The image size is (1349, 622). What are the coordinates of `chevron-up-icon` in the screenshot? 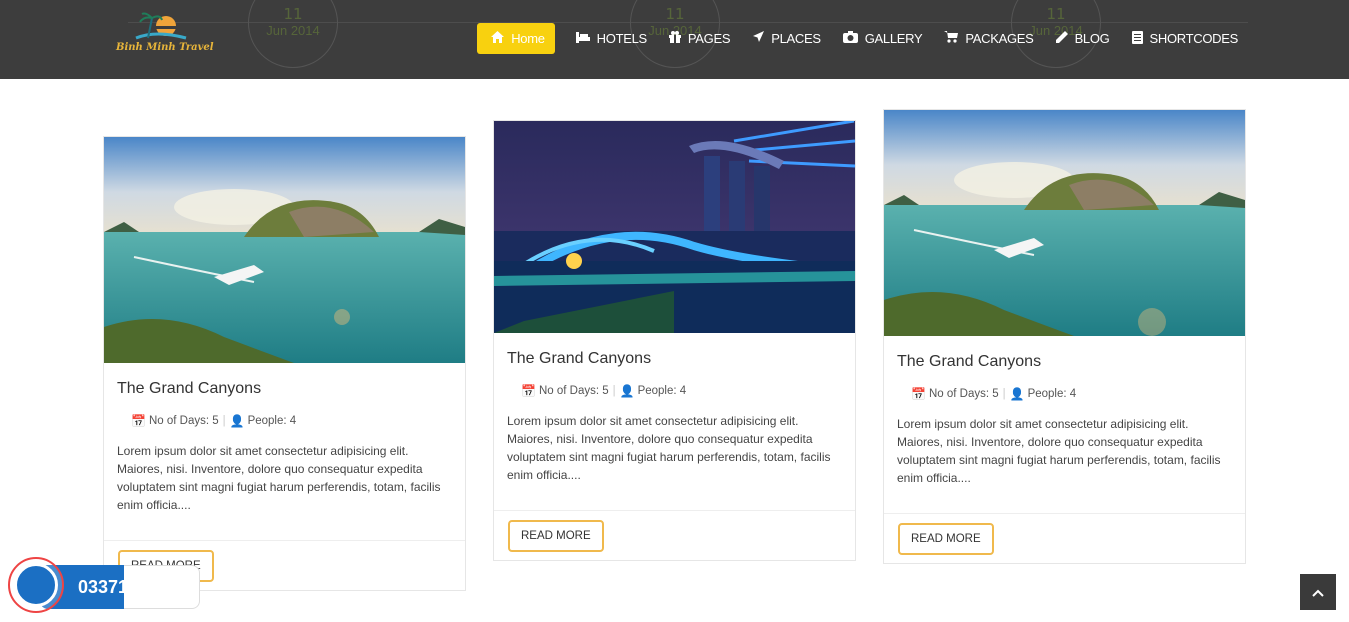 It's located at (1318, 592).